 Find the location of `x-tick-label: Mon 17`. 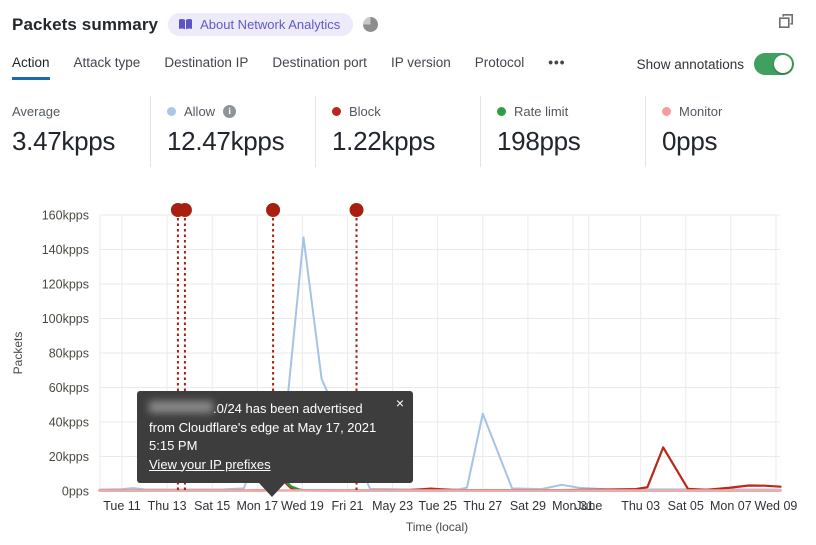

x-tick-label: Mon 17 is located at coordinates (257, 506).